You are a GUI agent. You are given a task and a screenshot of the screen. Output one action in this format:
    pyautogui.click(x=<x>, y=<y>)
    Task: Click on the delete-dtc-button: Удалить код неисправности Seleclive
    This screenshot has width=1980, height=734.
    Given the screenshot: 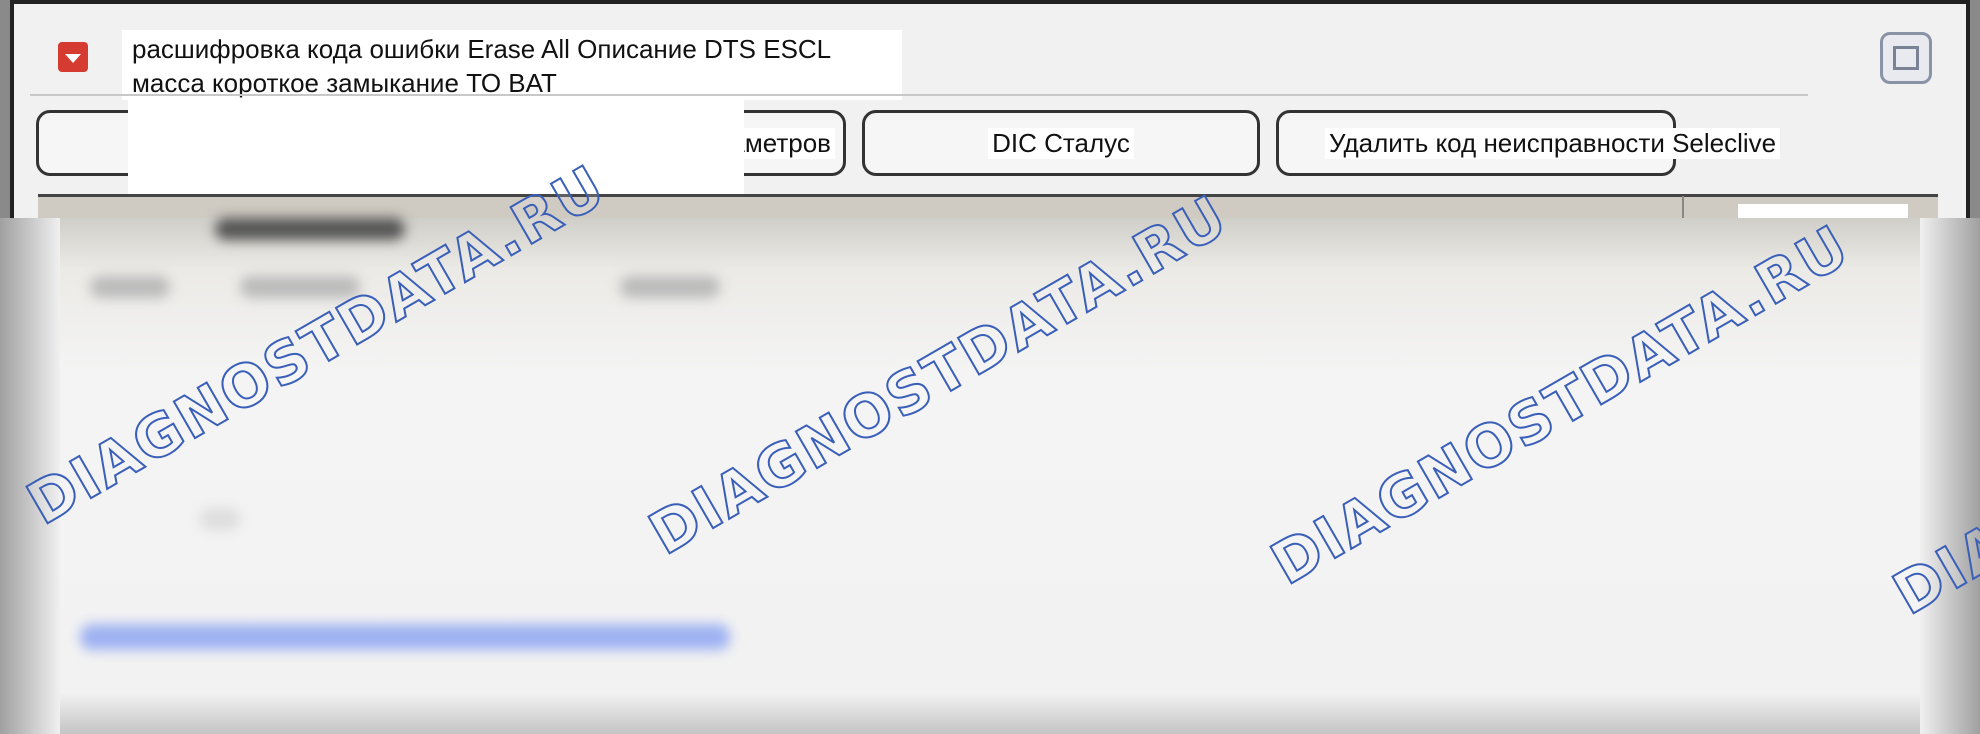 What is the action you would take?
    pyautogui.click(x=1528, y=143)
    